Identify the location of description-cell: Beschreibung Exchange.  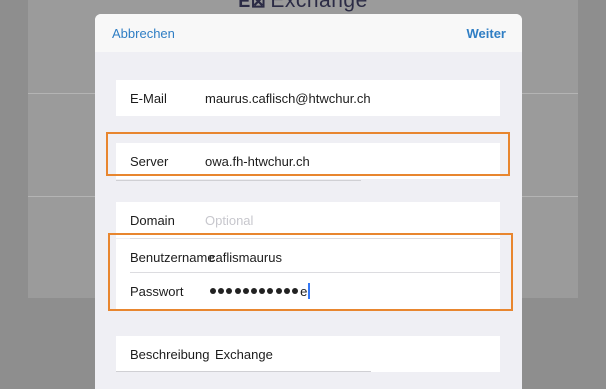
(308, 354).